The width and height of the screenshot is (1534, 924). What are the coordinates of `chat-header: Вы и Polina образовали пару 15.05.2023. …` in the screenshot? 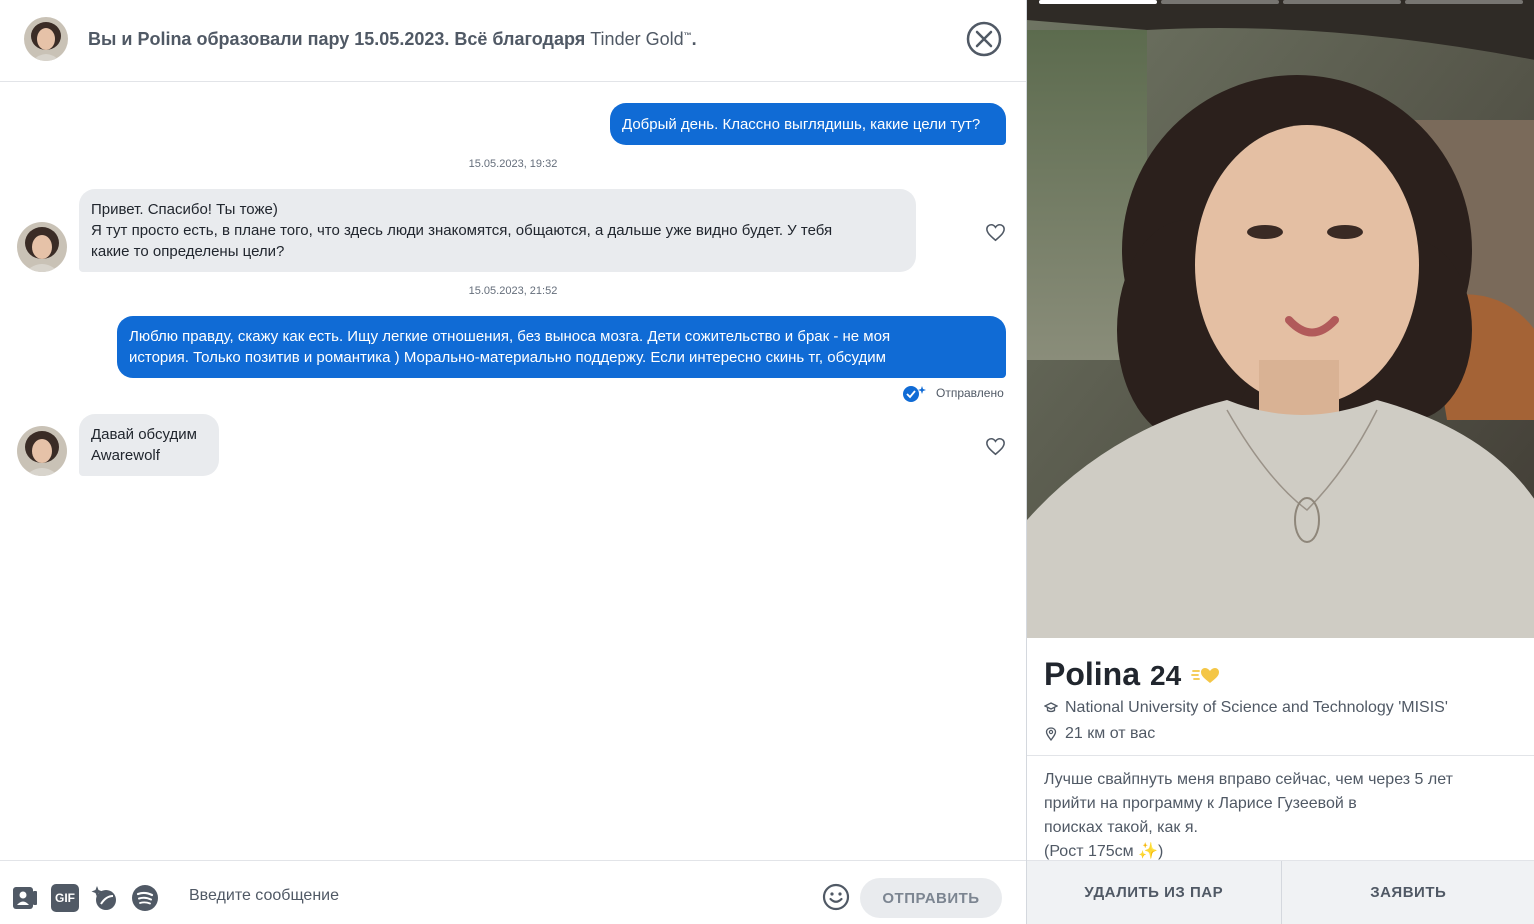 It's located at (513, 41).